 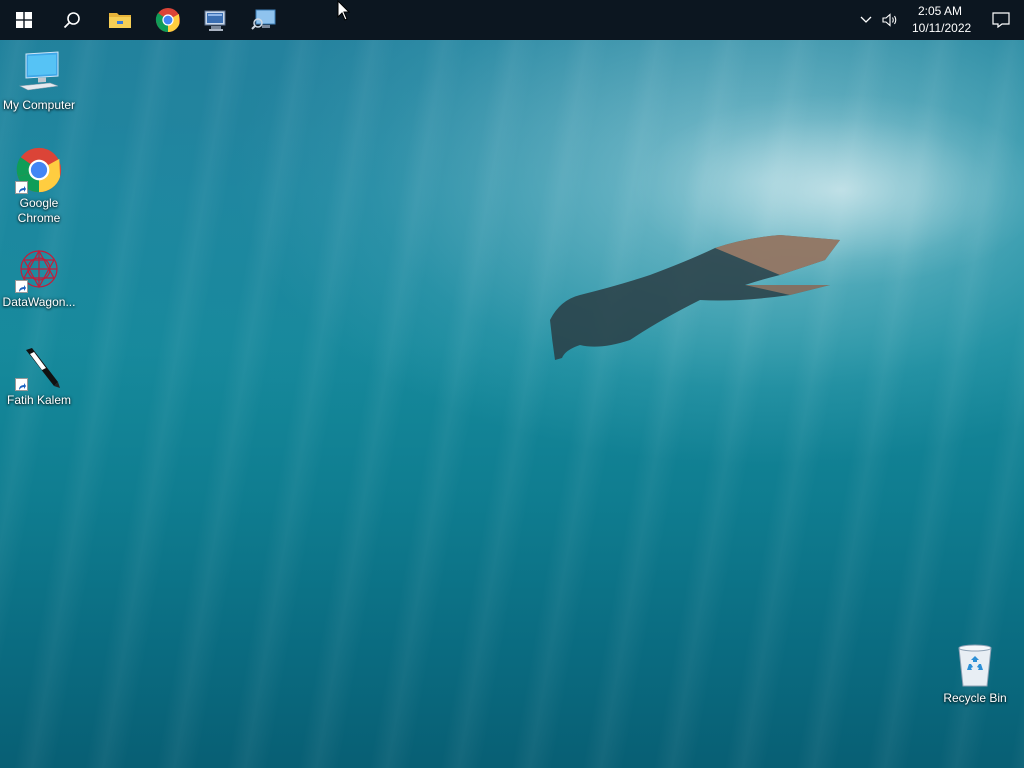 I want to click on taskbar-file-explorer, so click(x=120, y=20).